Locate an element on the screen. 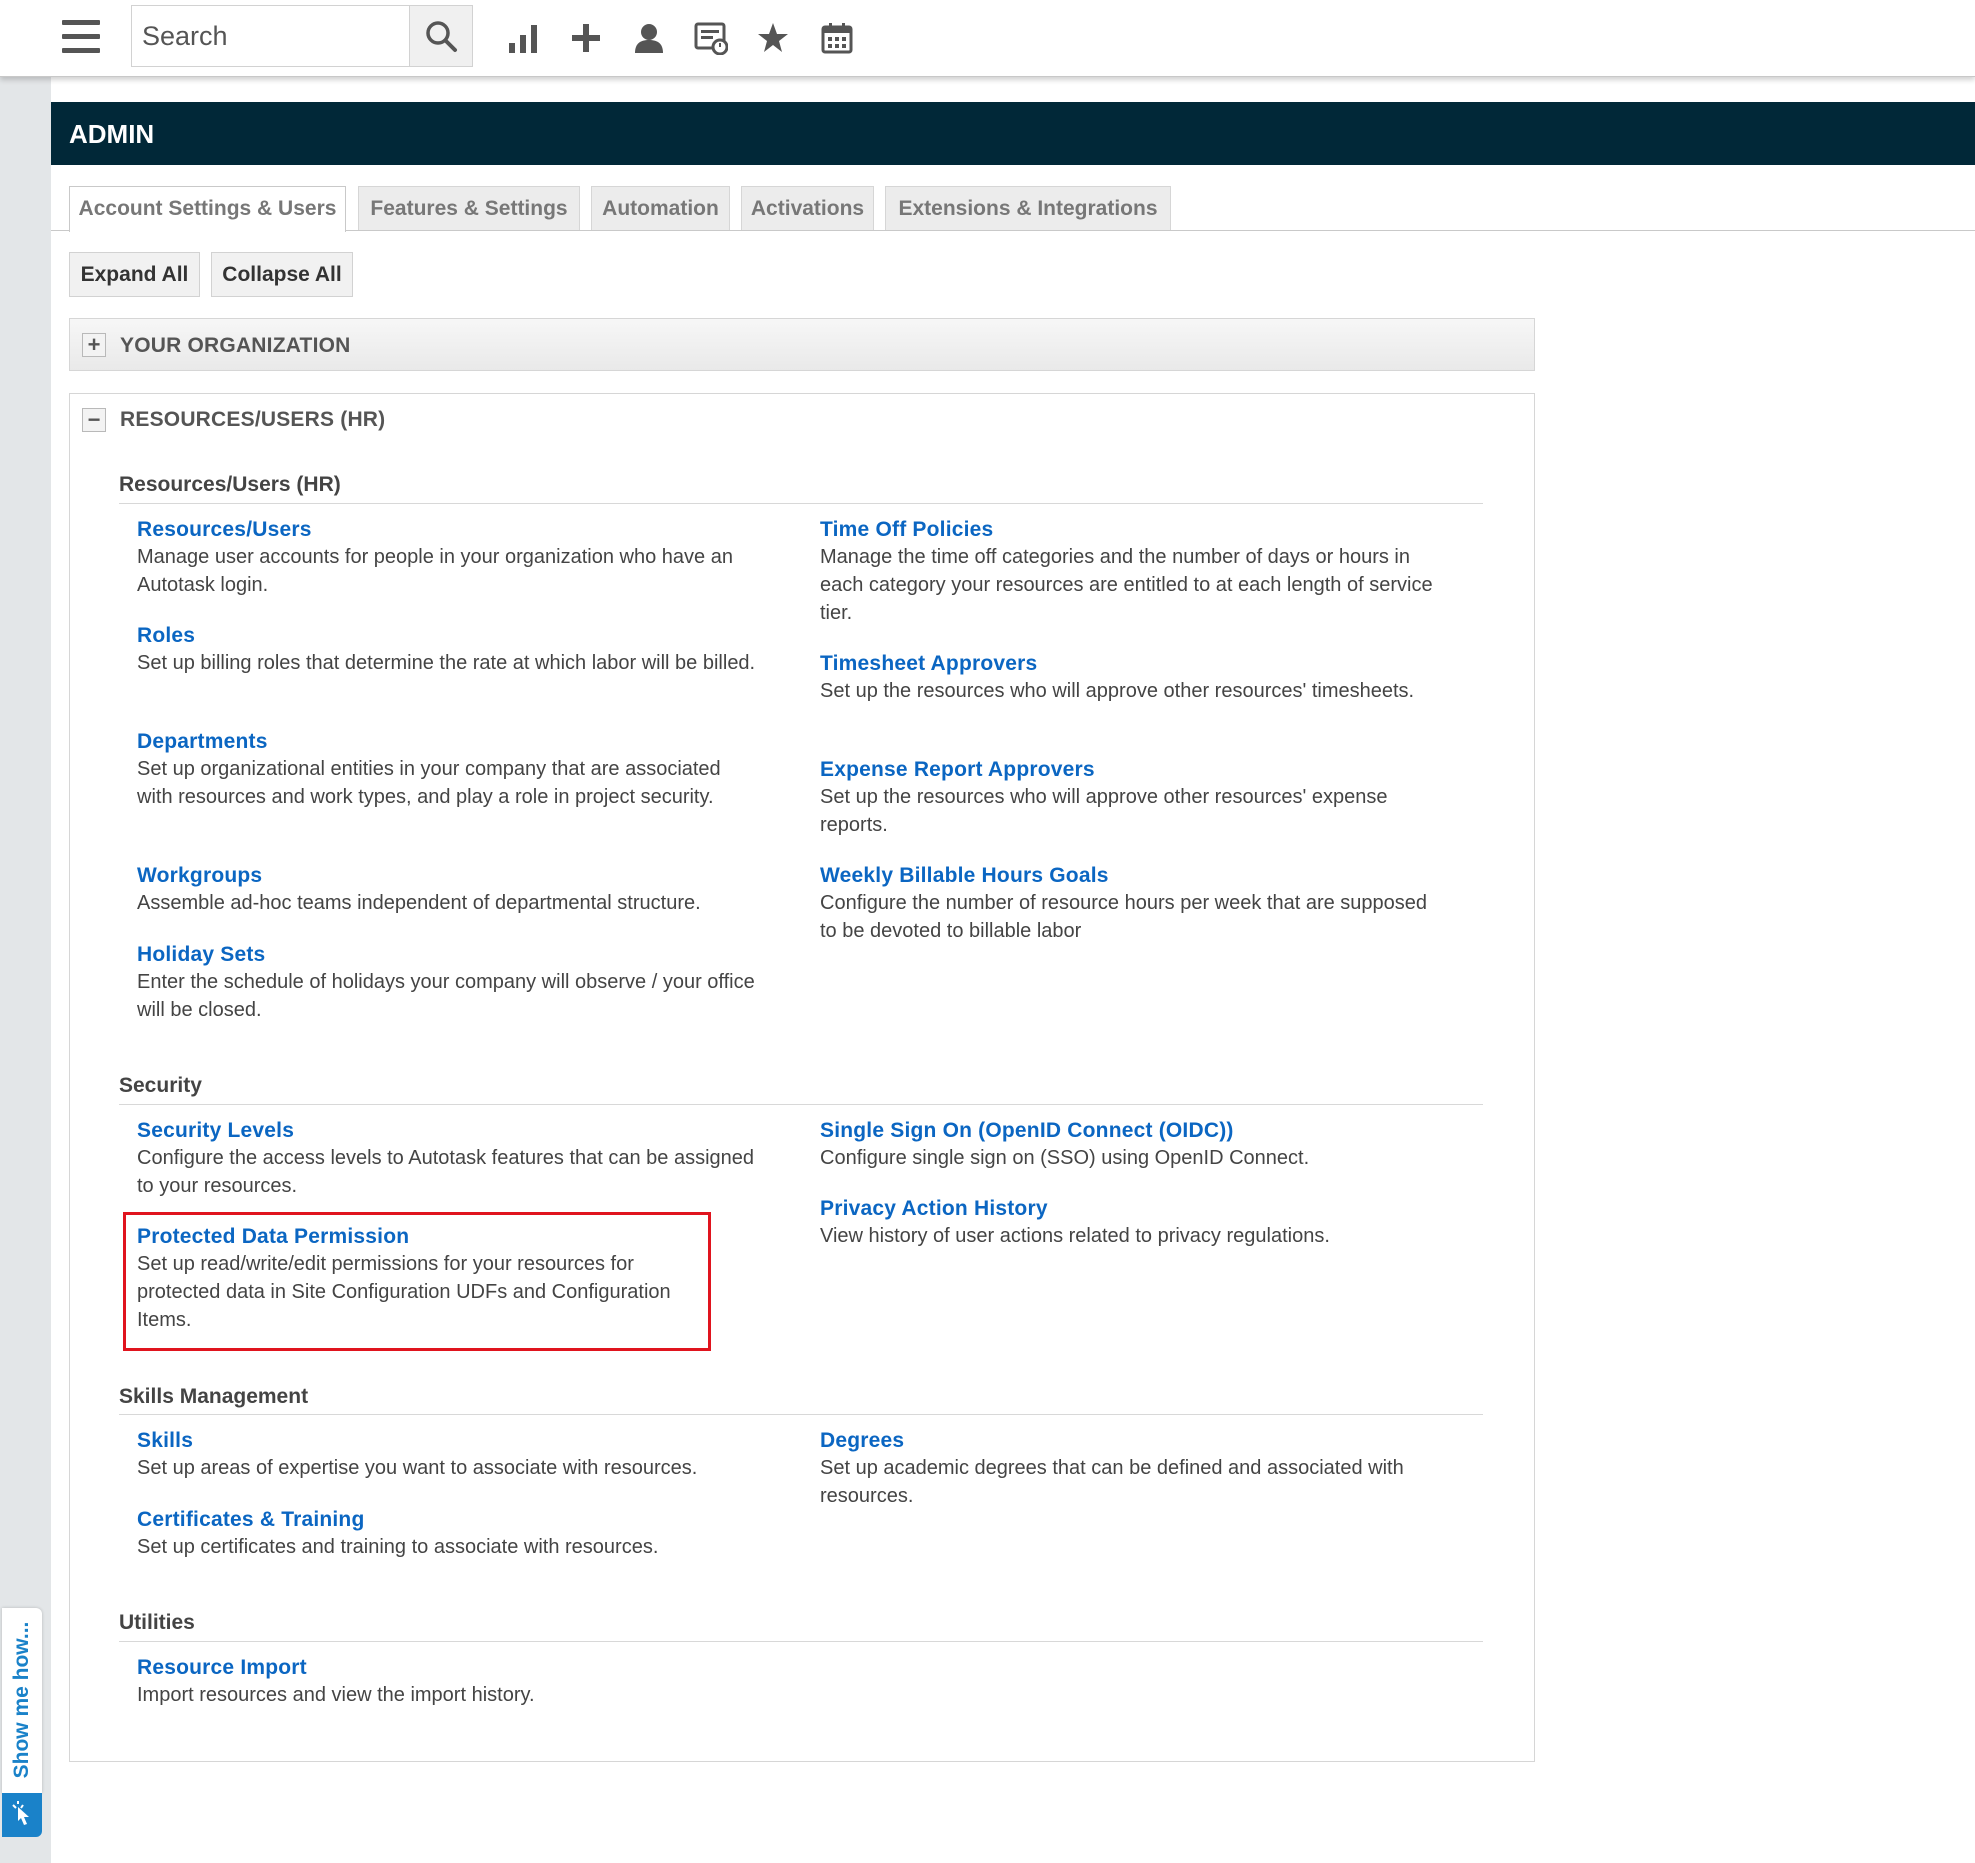 The height and width of the screenshot is (1863, 1975). protected-data-permission-link: Protected Data Permission is located at coordinates (422, 1236).